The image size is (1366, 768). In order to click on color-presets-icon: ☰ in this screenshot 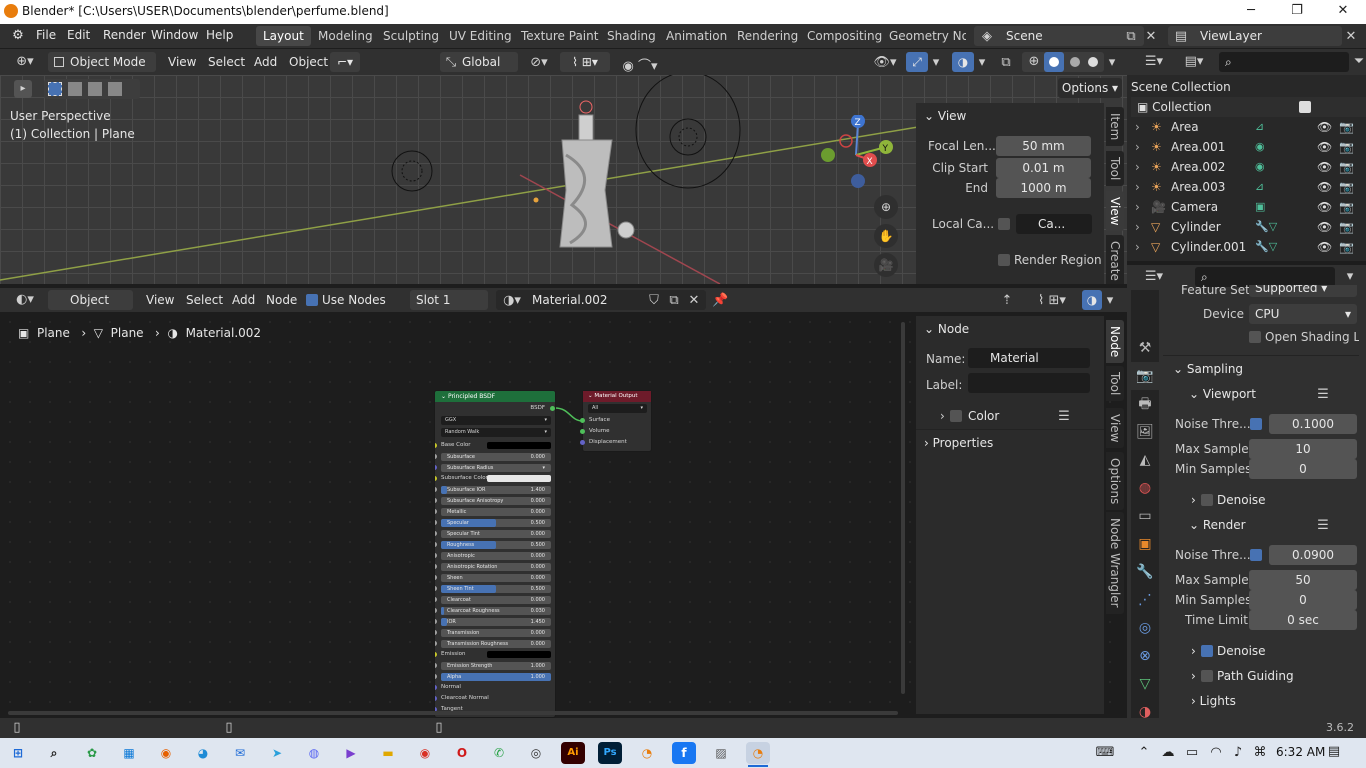, I will do `click(1064, 416)`.